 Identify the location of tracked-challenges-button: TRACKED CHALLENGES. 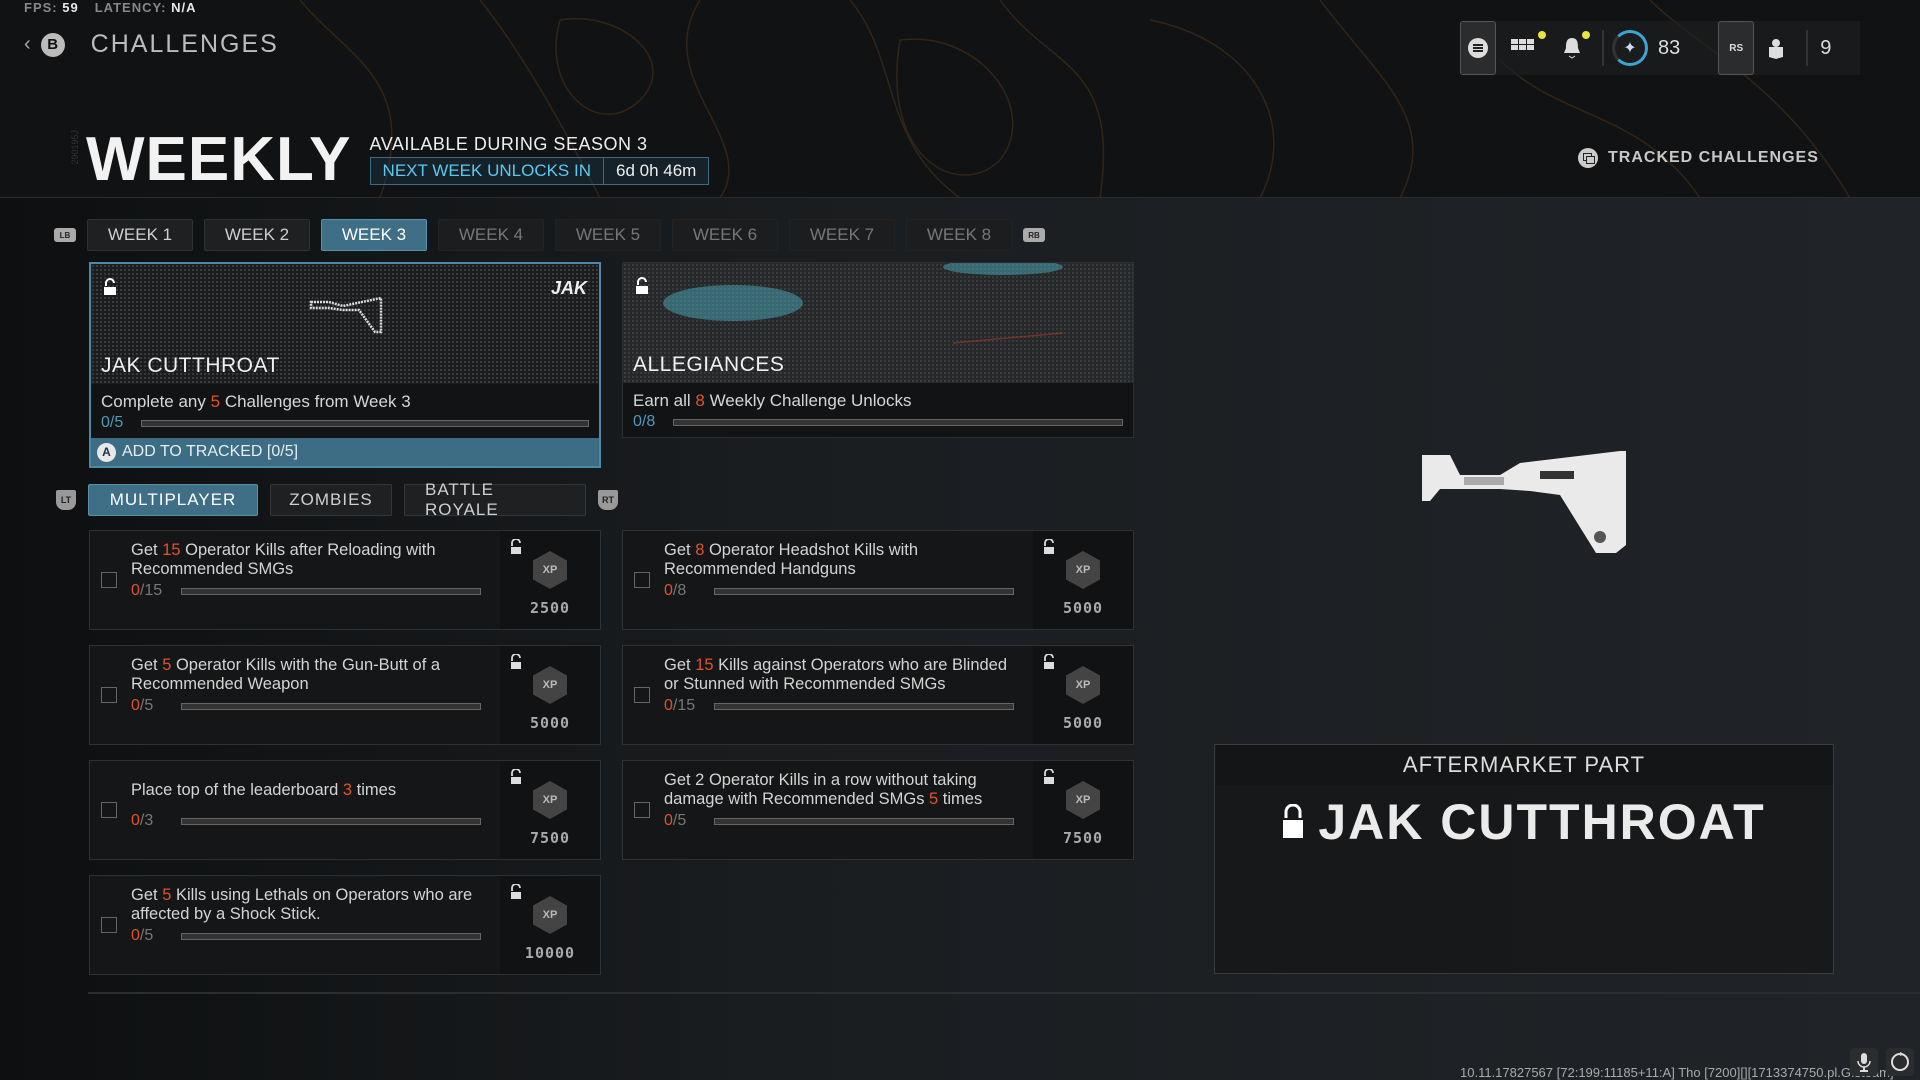
(1698, 158).